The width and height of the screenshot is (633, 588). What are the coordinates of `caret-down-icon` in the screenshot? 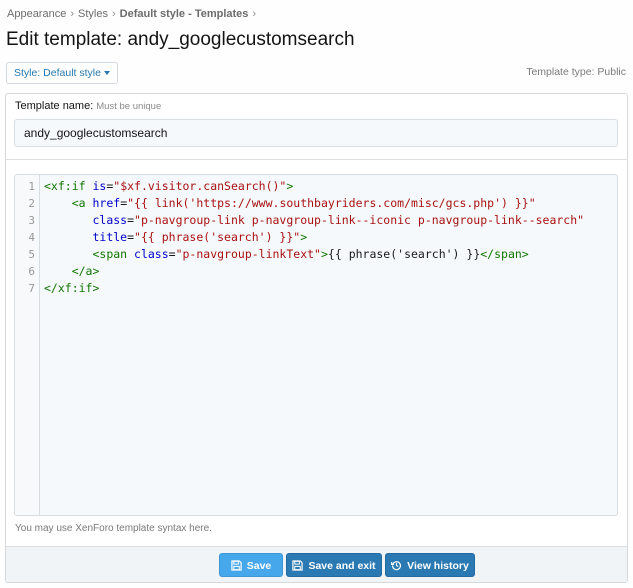 It's located at (106, 73).